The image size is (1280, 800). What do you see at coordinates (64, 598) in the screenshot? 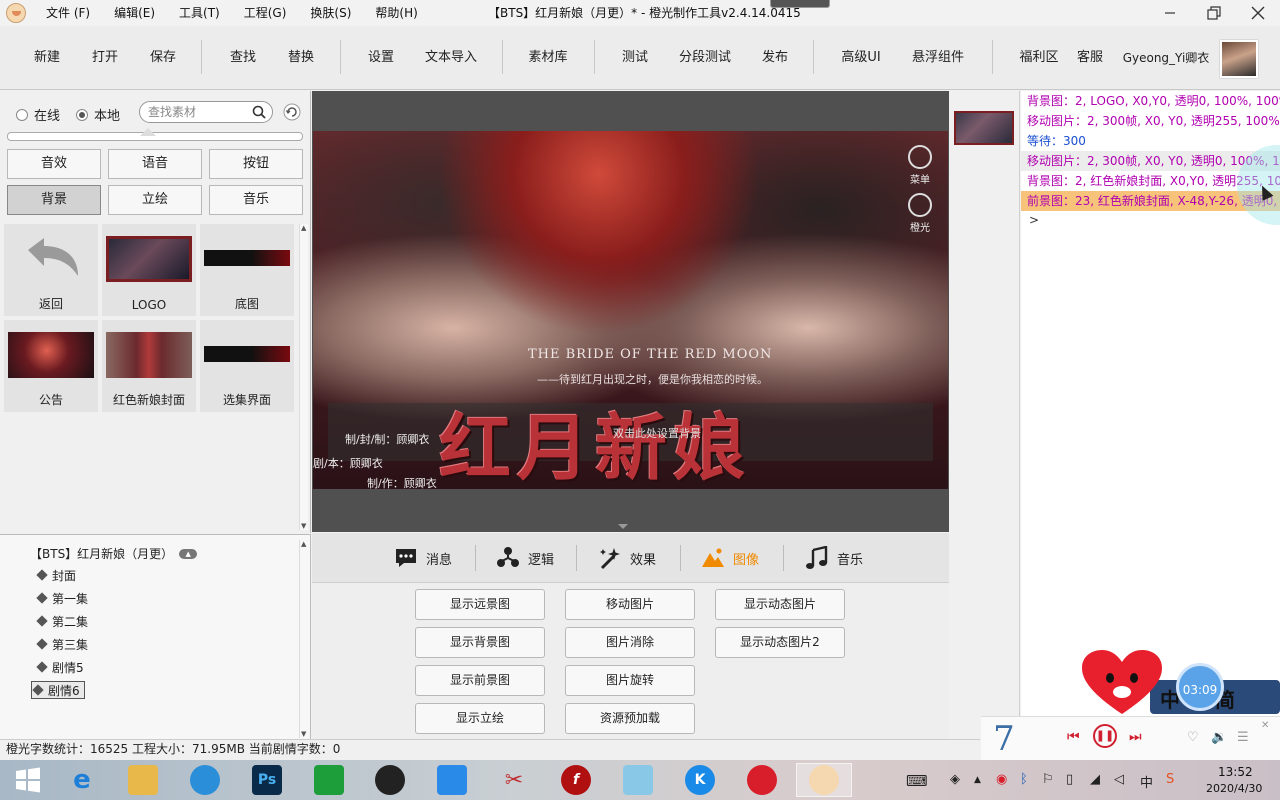
I see `tree-item-episode-1: 第一集` at bounding box center [64, 598].